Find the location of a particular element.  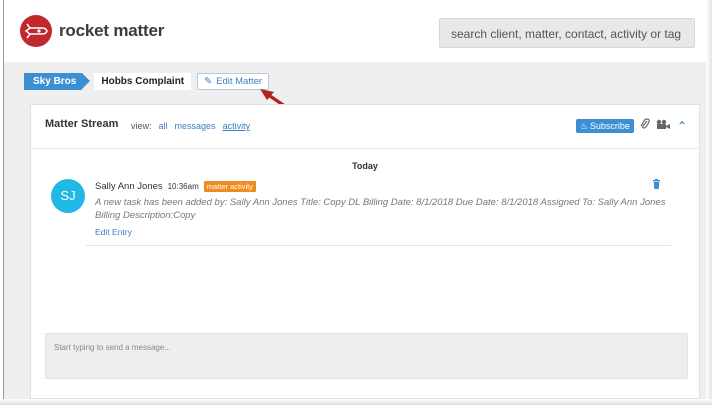

app-logo: rocket matter is located at coordinates (92, 31).